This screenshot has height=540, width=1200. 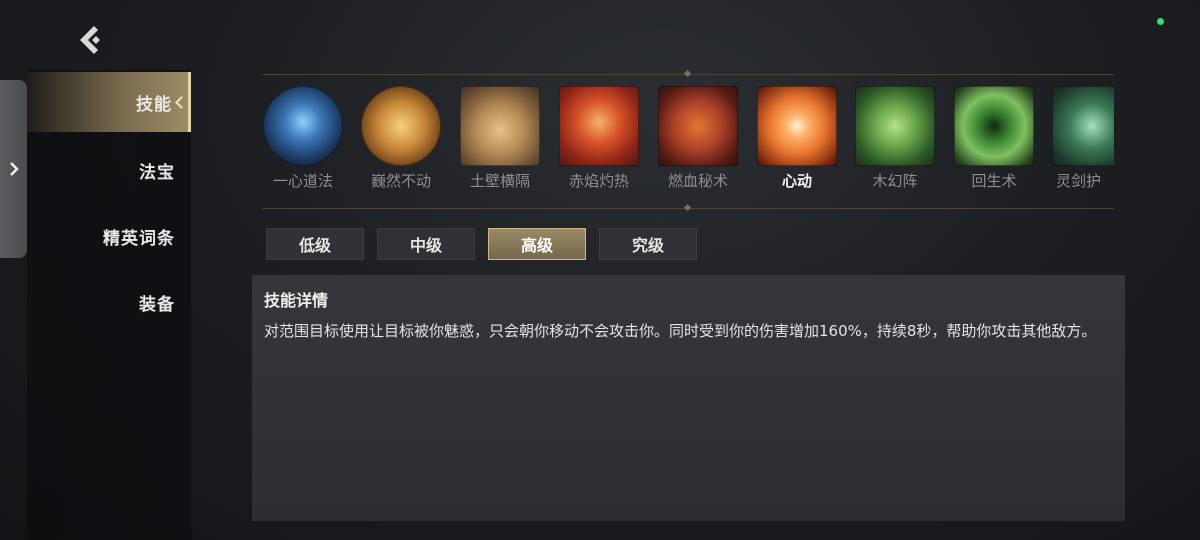 I want to click on chevron-right-icon, so click(x=14, y=169).